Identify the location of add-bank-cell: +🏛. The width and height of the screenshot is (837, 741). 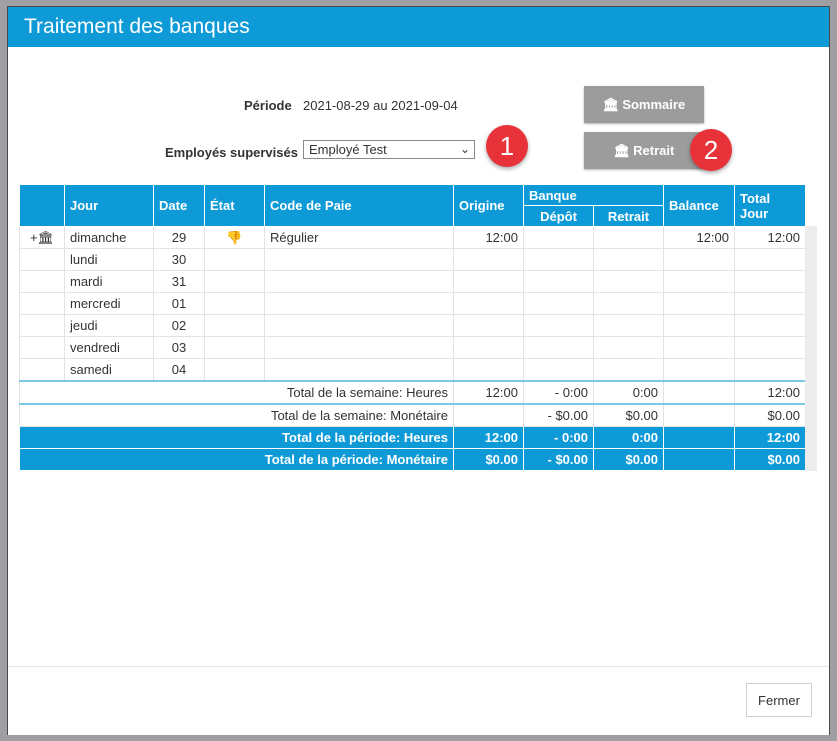
(42, 237).